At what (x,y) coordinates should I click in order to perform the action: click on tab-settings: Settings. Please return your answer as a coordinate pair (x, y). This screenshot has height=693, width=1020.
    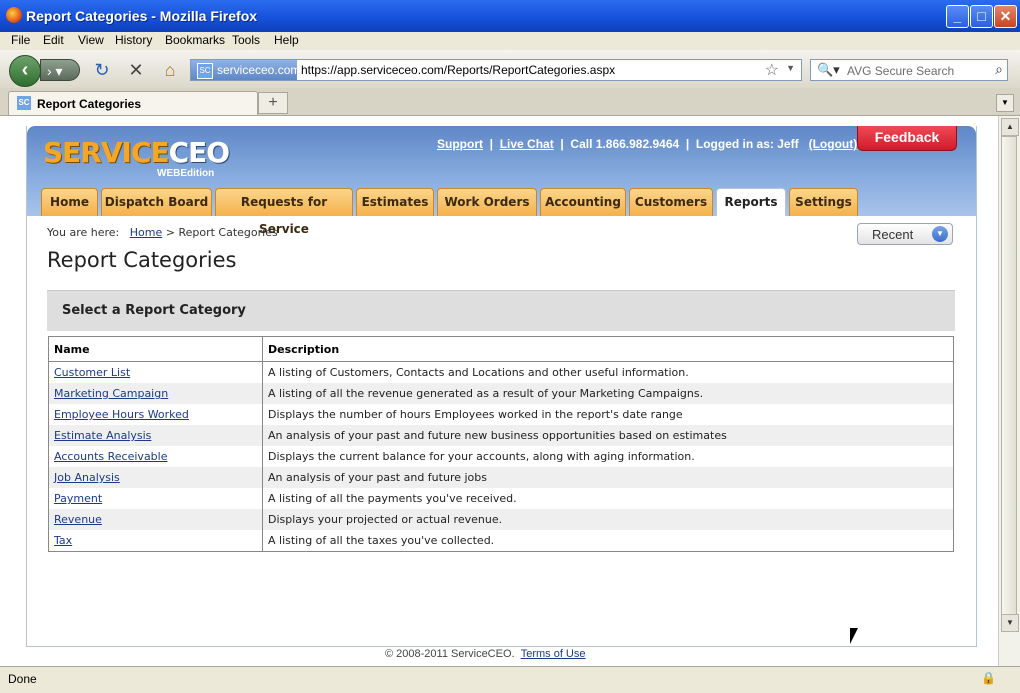
    Looking at the image, I should click on (823, 202).